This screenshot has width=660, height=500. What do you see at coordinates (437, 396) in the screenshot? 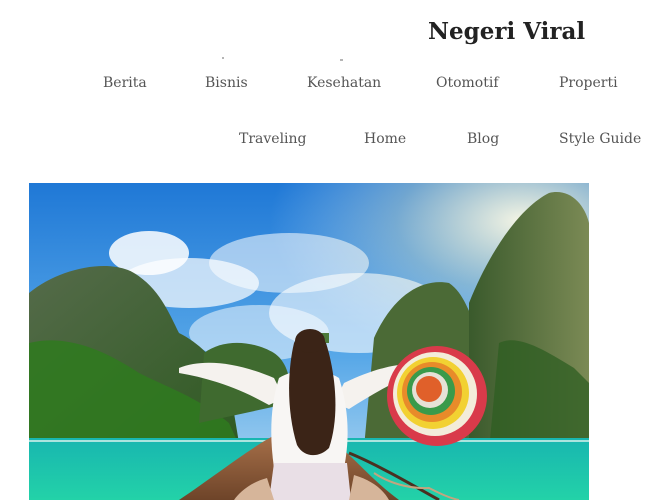
I see `hat-icon` at bounding box center [437, 396].